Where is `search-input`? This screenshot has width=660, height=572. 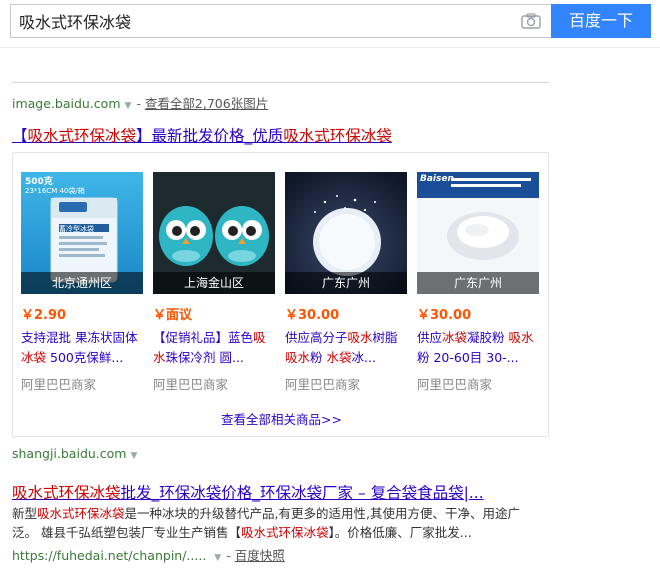
search-input is located at coordinates (264, 21).